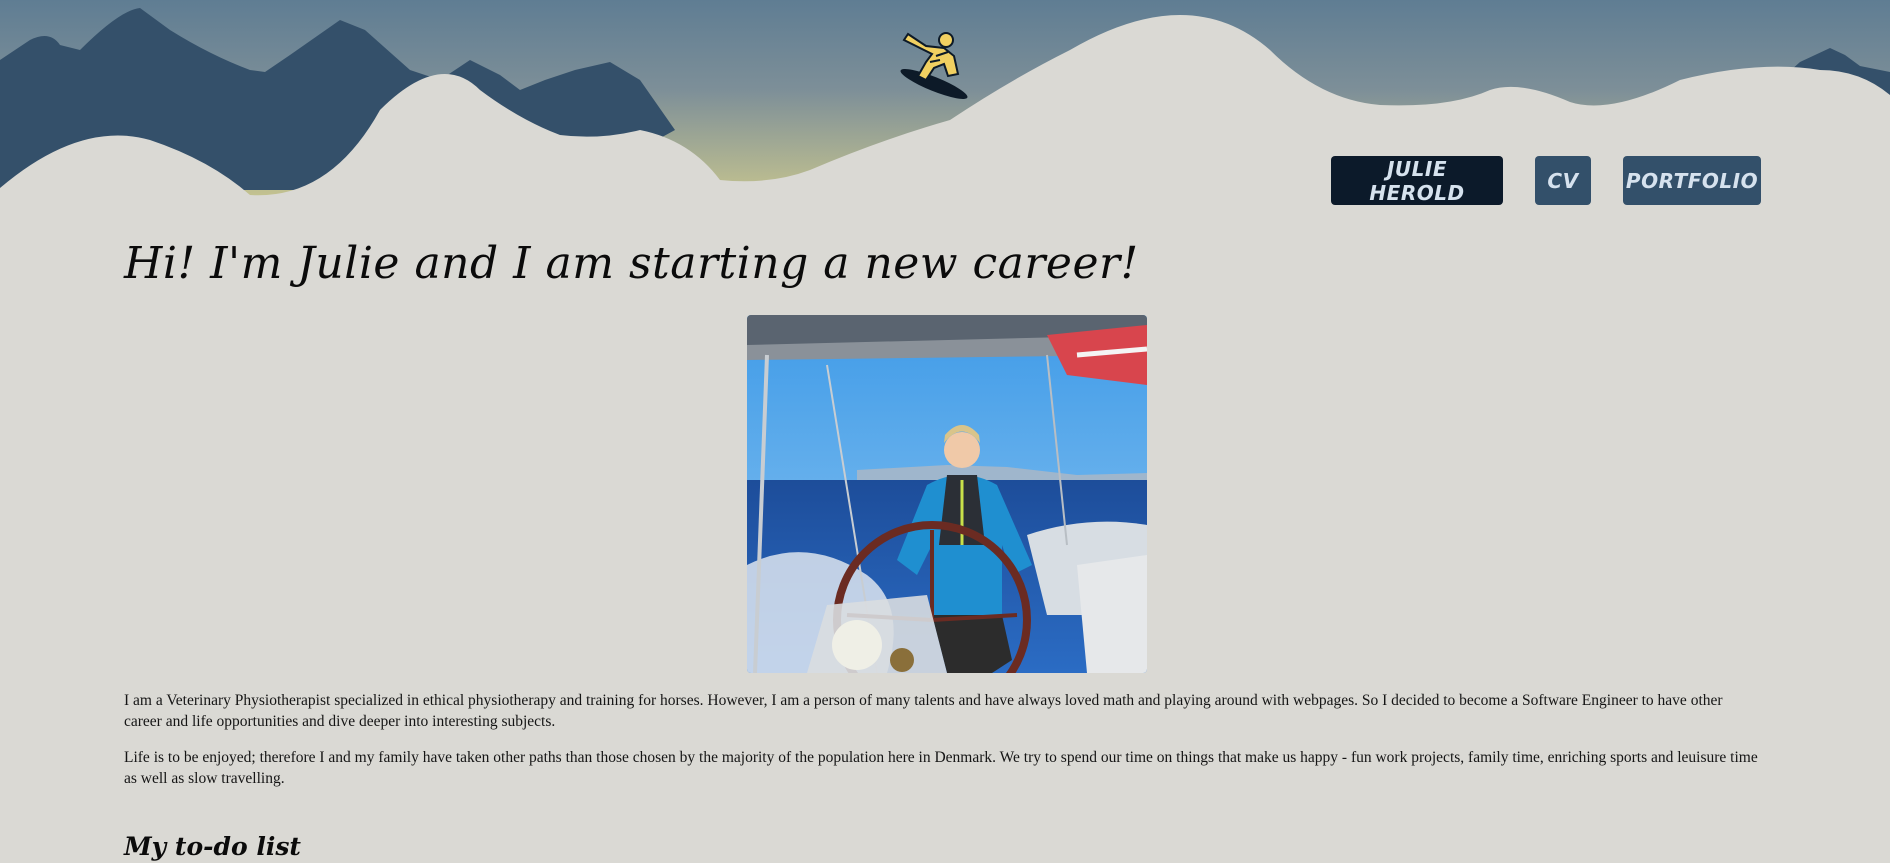 Image resolution: width=1890 pixels, height=863 pixels. I want to click on main-nav: JULIE HEROLD CV PORTFOLIO, so click(945, 181).